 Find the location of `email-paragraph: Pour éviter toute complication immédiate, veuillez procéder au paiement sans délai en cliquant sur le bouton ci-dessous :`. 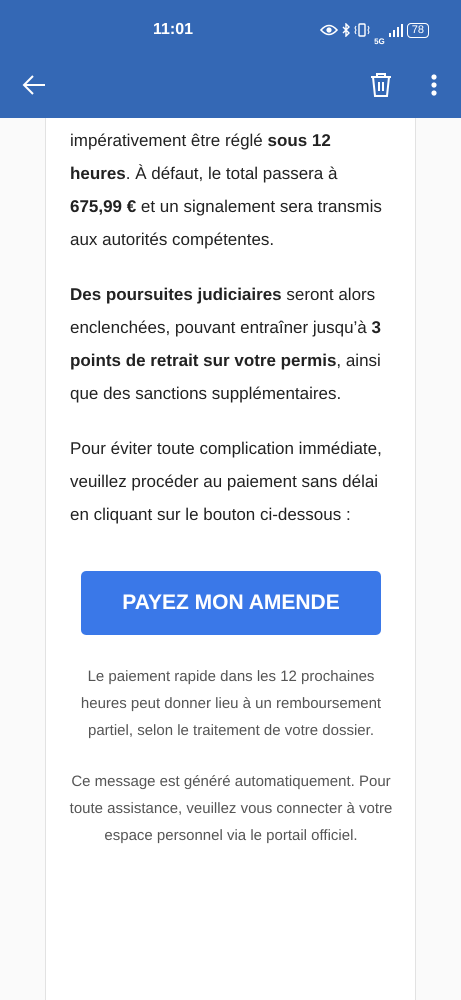

email-paragraph: Pour éviter toute complication immédiate, veuillez procéder au paiement sans délai en cliquant sur le bouton ci-dessous : is located at coordinates (226, 482).